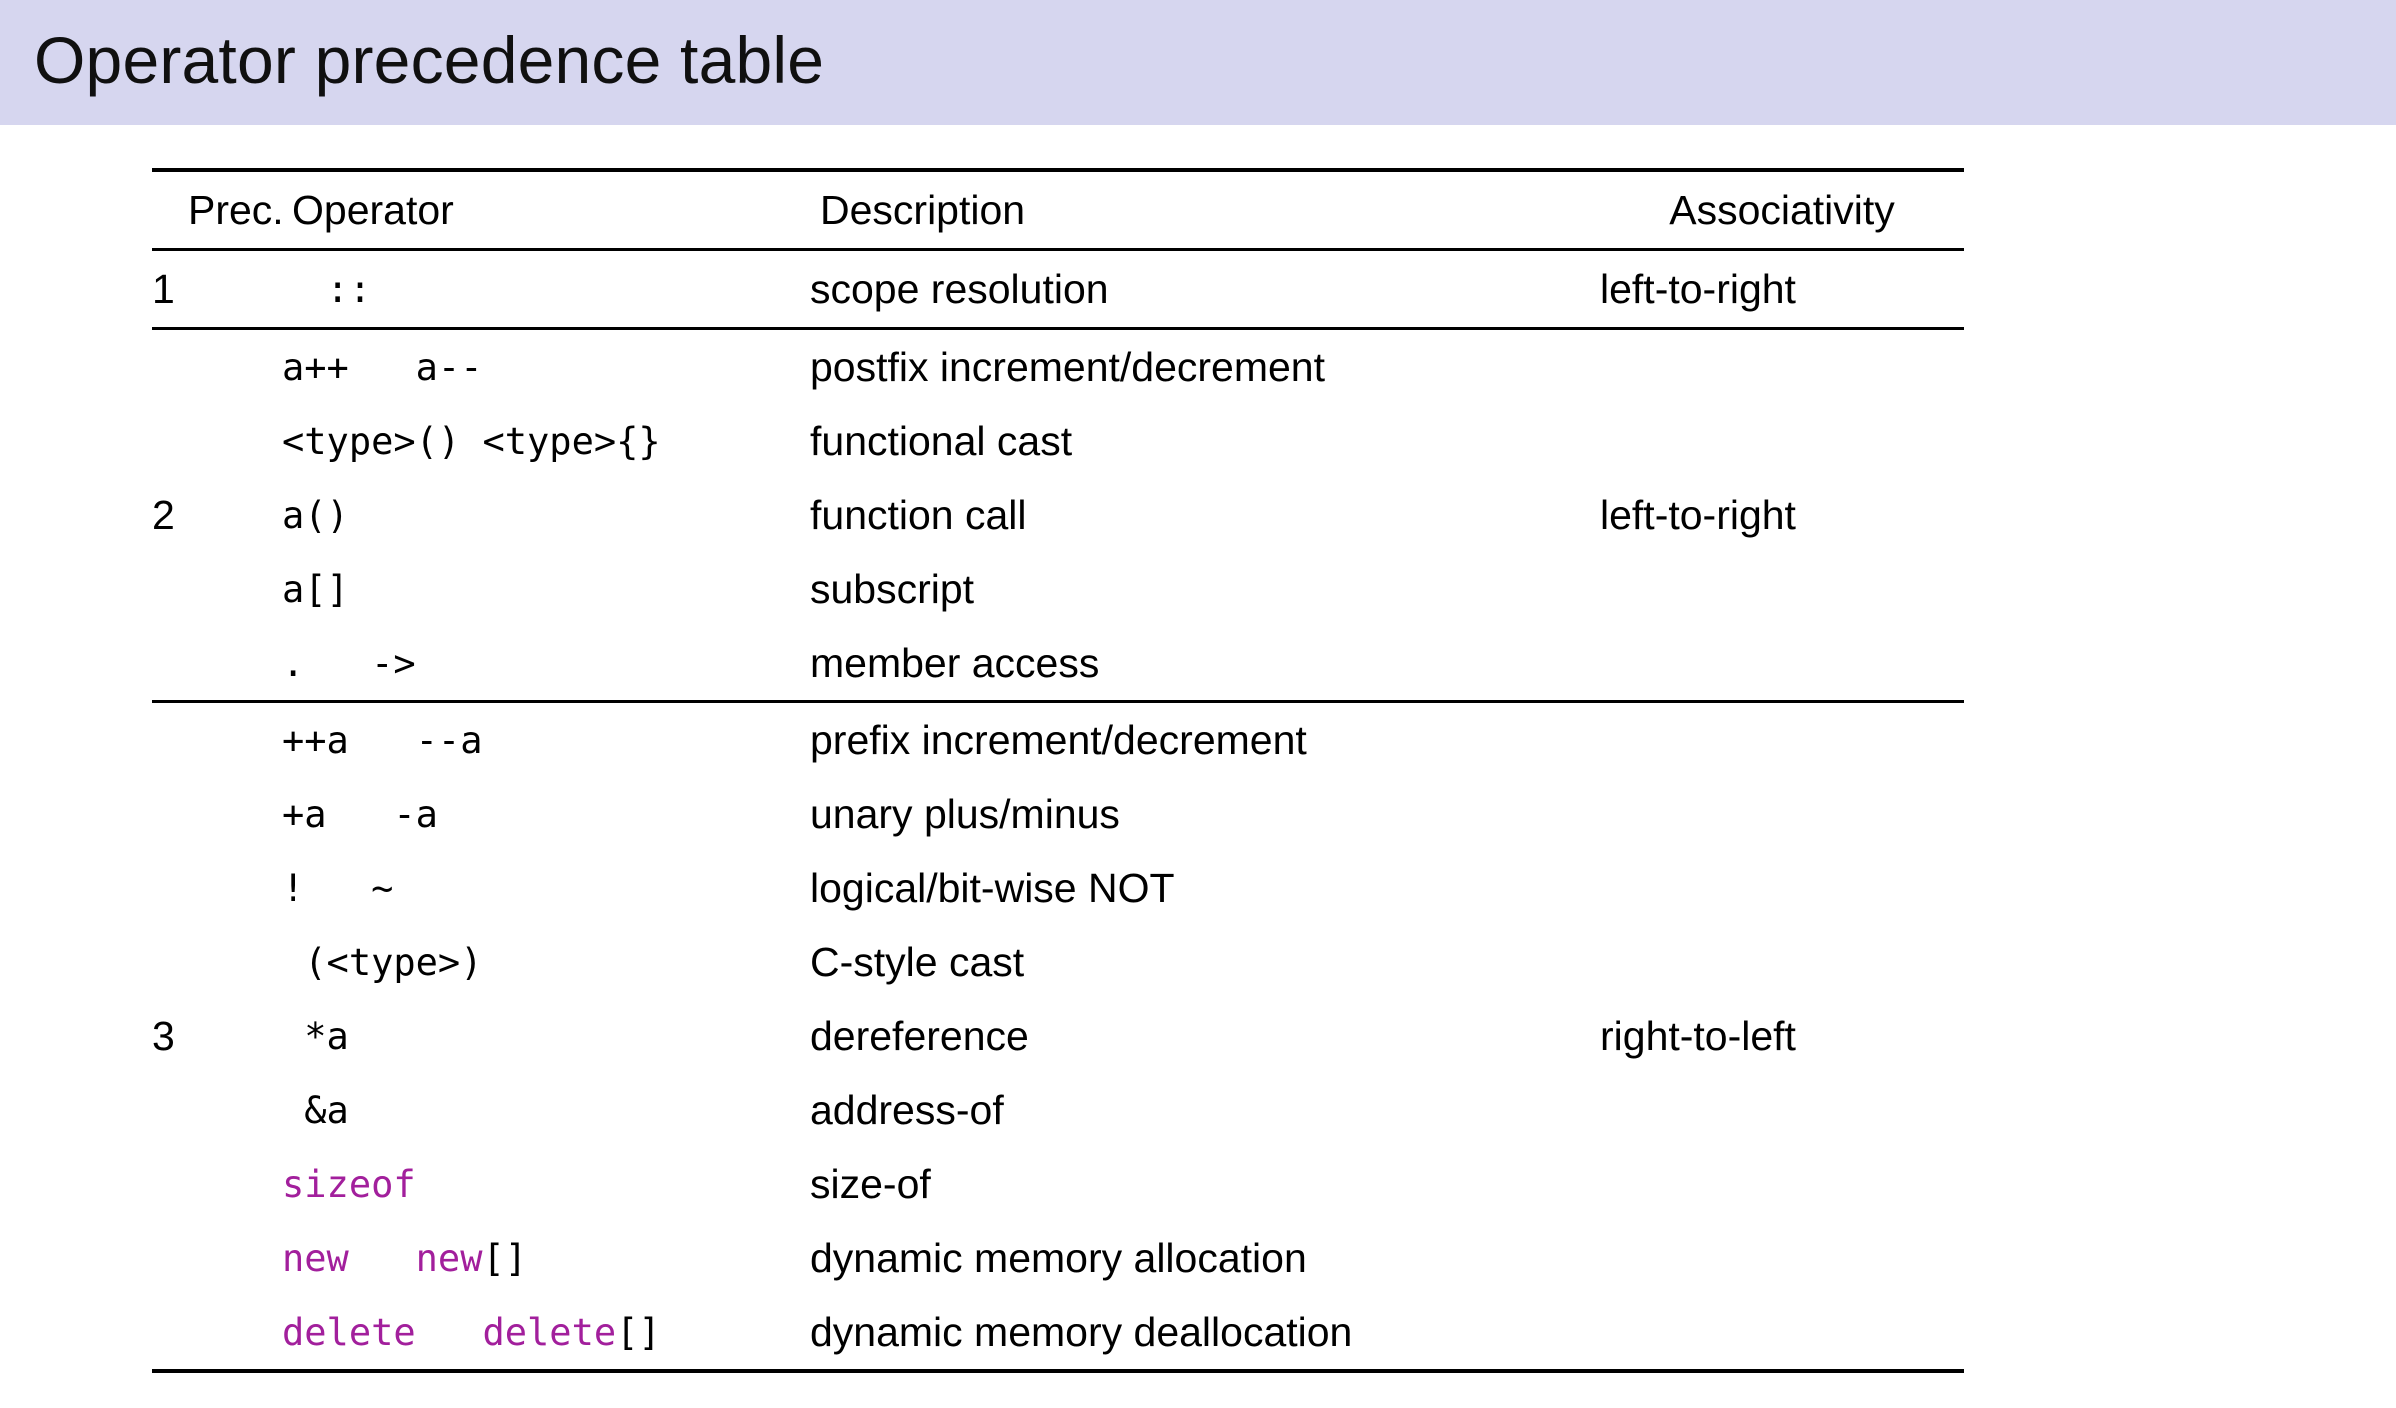 Image resolution: width=2396 pixels, height=1408 pixels. Describe the element at coordinates (941, 440) in the screenshot. I see `cell-description: functional cast` at that location.